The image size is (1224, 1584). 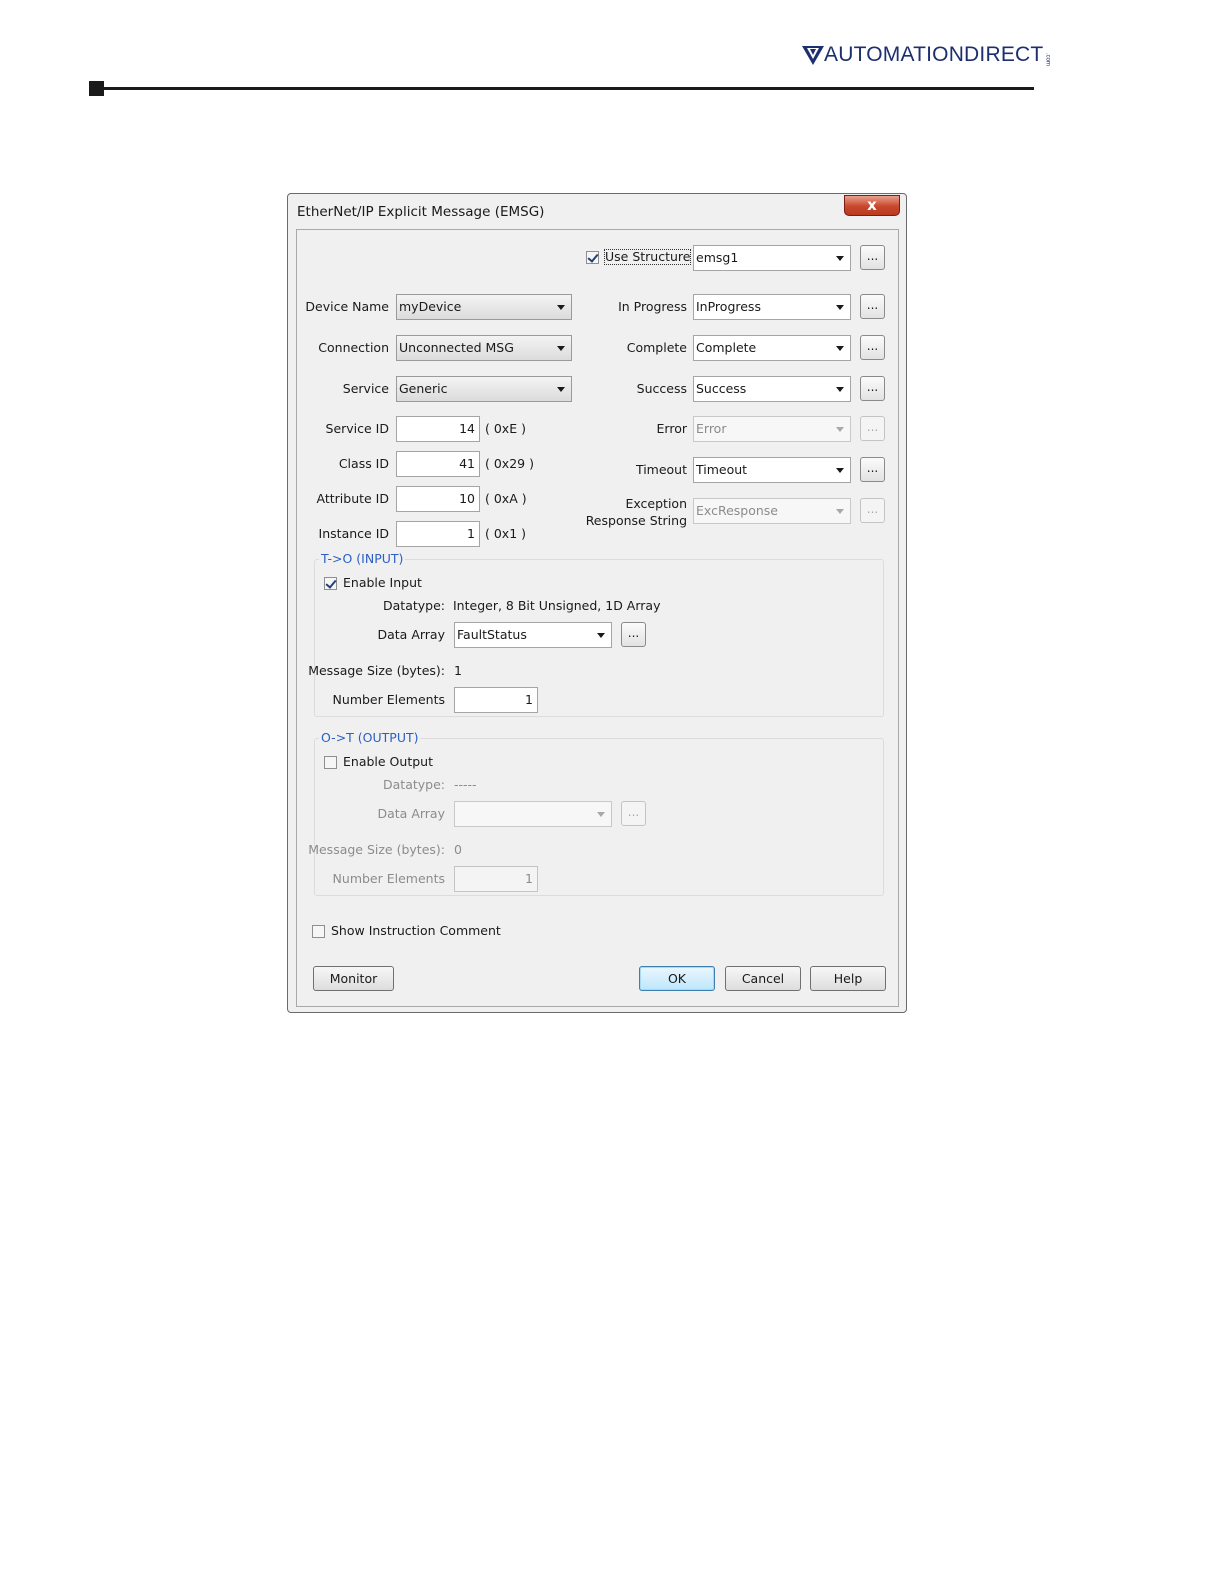 What do you see at coordinates (411, 813) in the screenshot?
I see `output-data-array-label: Data Array` at bounding box center [411, 813].